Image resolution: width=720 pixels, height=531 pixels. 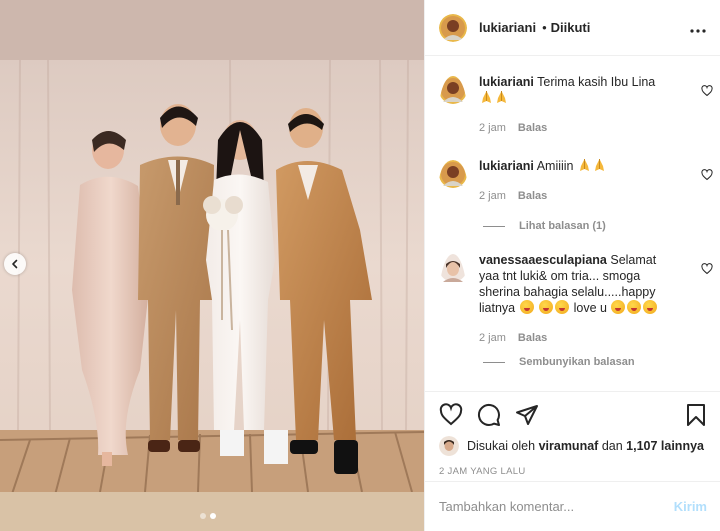 What do you see at coordinates (569, 446) in the screenshot?
I see `likes-user: viramunaf` at bounding box center [569, 446].